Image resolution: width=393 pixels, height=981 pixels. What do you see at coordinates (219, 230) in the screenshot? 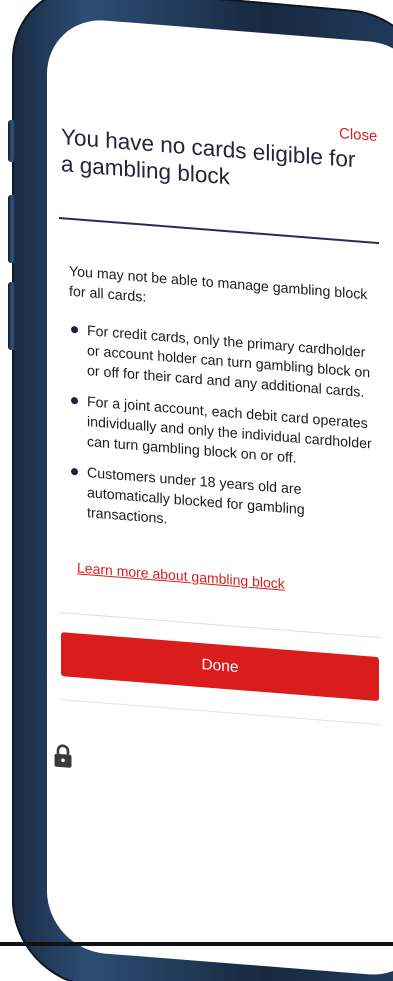
I see `title-divider` at bounding box center [219, 230].